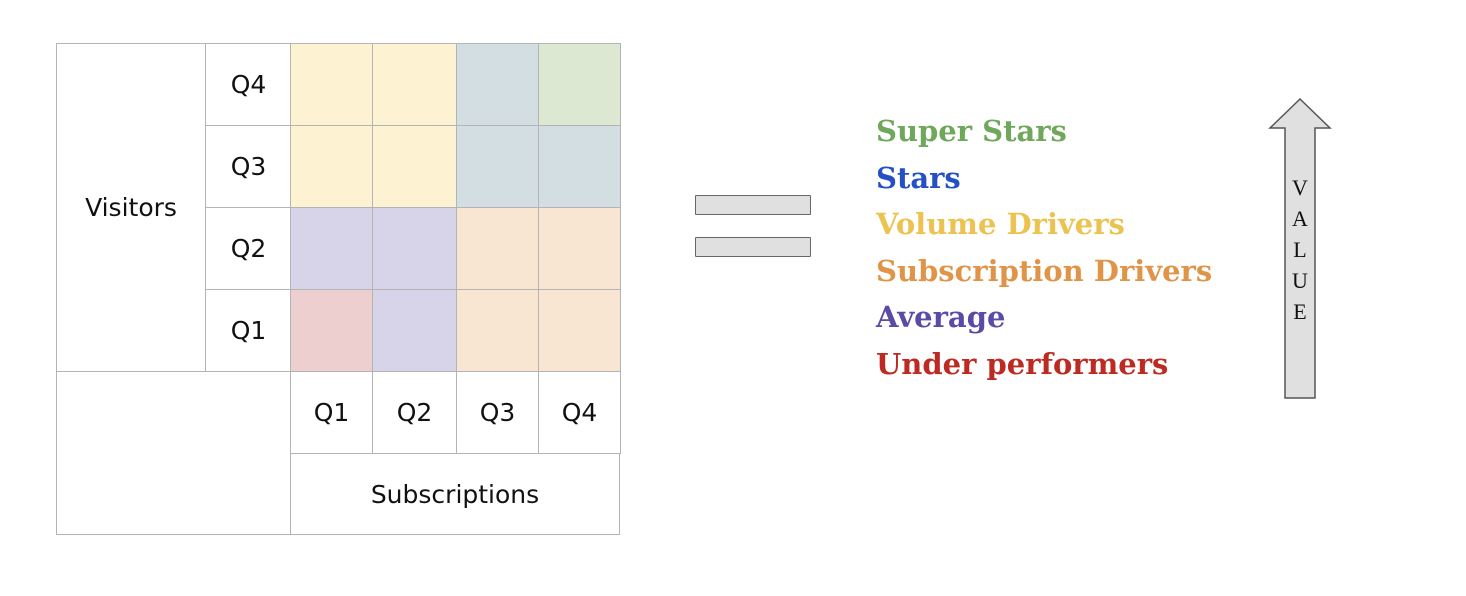 This screenshot has width=1466, height=596. What do you see at coordinates (414, 412) in the screenshot?
I see `column-label: Q2` at bounding box center [414, 412].